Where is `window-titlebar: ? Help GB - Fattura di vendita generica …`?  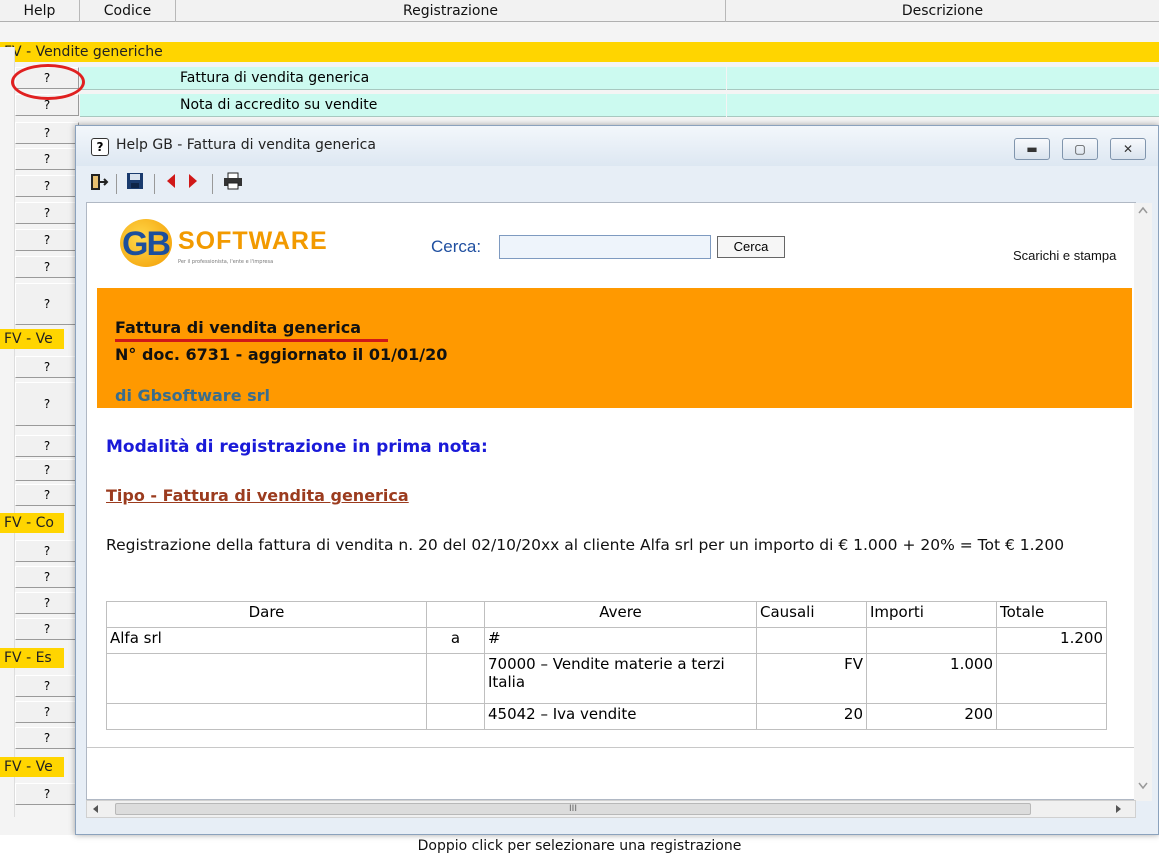 window-titlebar: ? Help GB - Fattura di vendita generica … is located at coordinates (617, 146).